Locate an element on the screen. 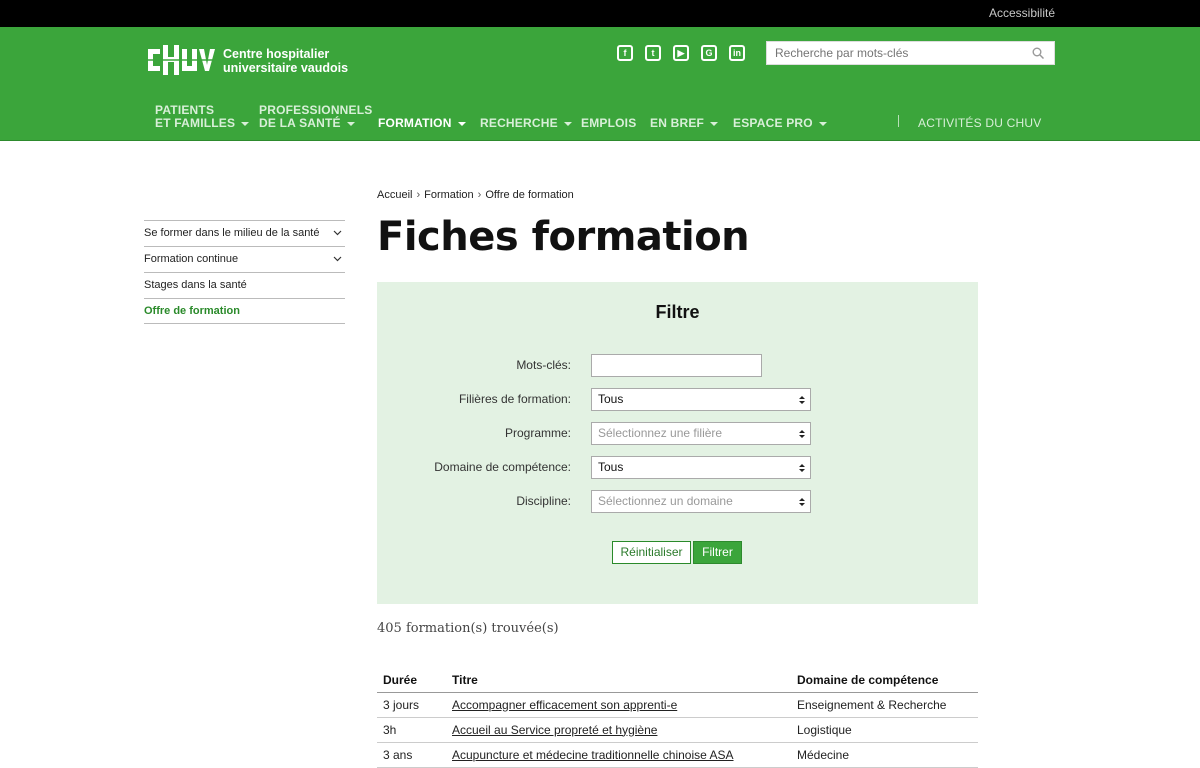 This screenshot has width=1200, height=768. twitter-icon: t is located at coordinates (653, 53).